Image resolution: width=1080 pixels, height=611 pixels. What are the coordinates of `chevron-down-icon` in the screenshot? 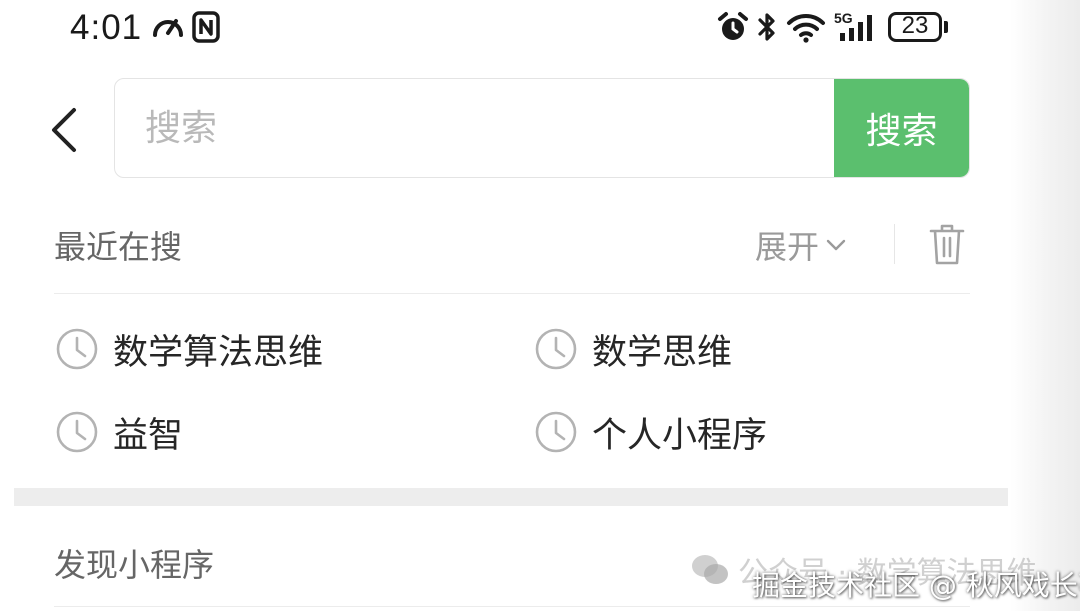 It's located at (836, 245).